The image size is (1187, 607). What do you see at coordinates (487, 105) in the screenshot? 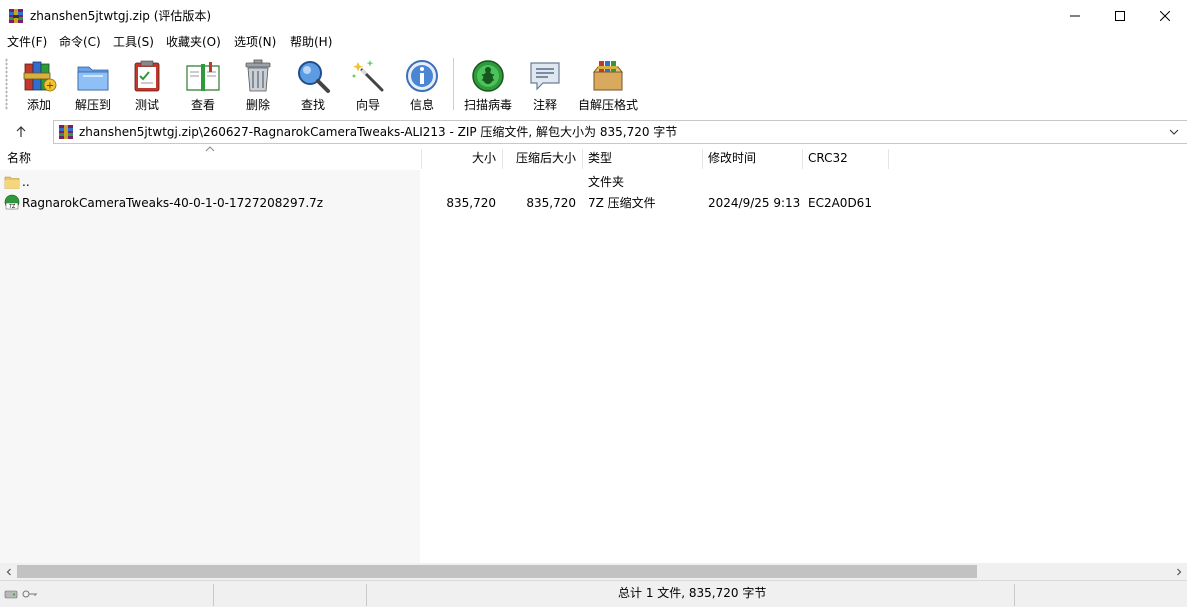
I see `virus-scan-label: 扫描病毒` at bounding box center [487, 105].